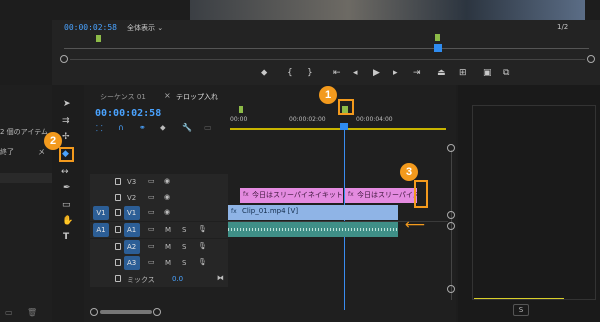 Image resolution: width=600 pixels, height=322 pixels. Describe the element at coordinates (451, 289) in the screenshot. I see `vscroll-handle-bottom2` at that location.